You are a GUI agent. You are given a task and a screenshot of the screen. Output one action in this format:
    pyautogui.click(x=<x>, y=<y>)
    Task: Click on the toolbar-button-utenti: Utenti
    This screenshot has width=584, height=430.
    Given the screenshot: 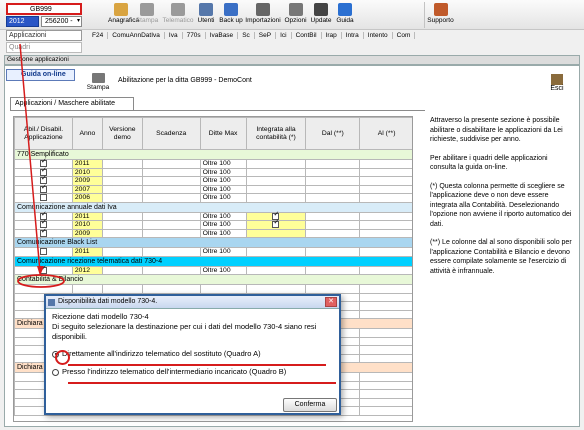 What is the action you would take?
    pyautogui.click(x=206, y=15)
    